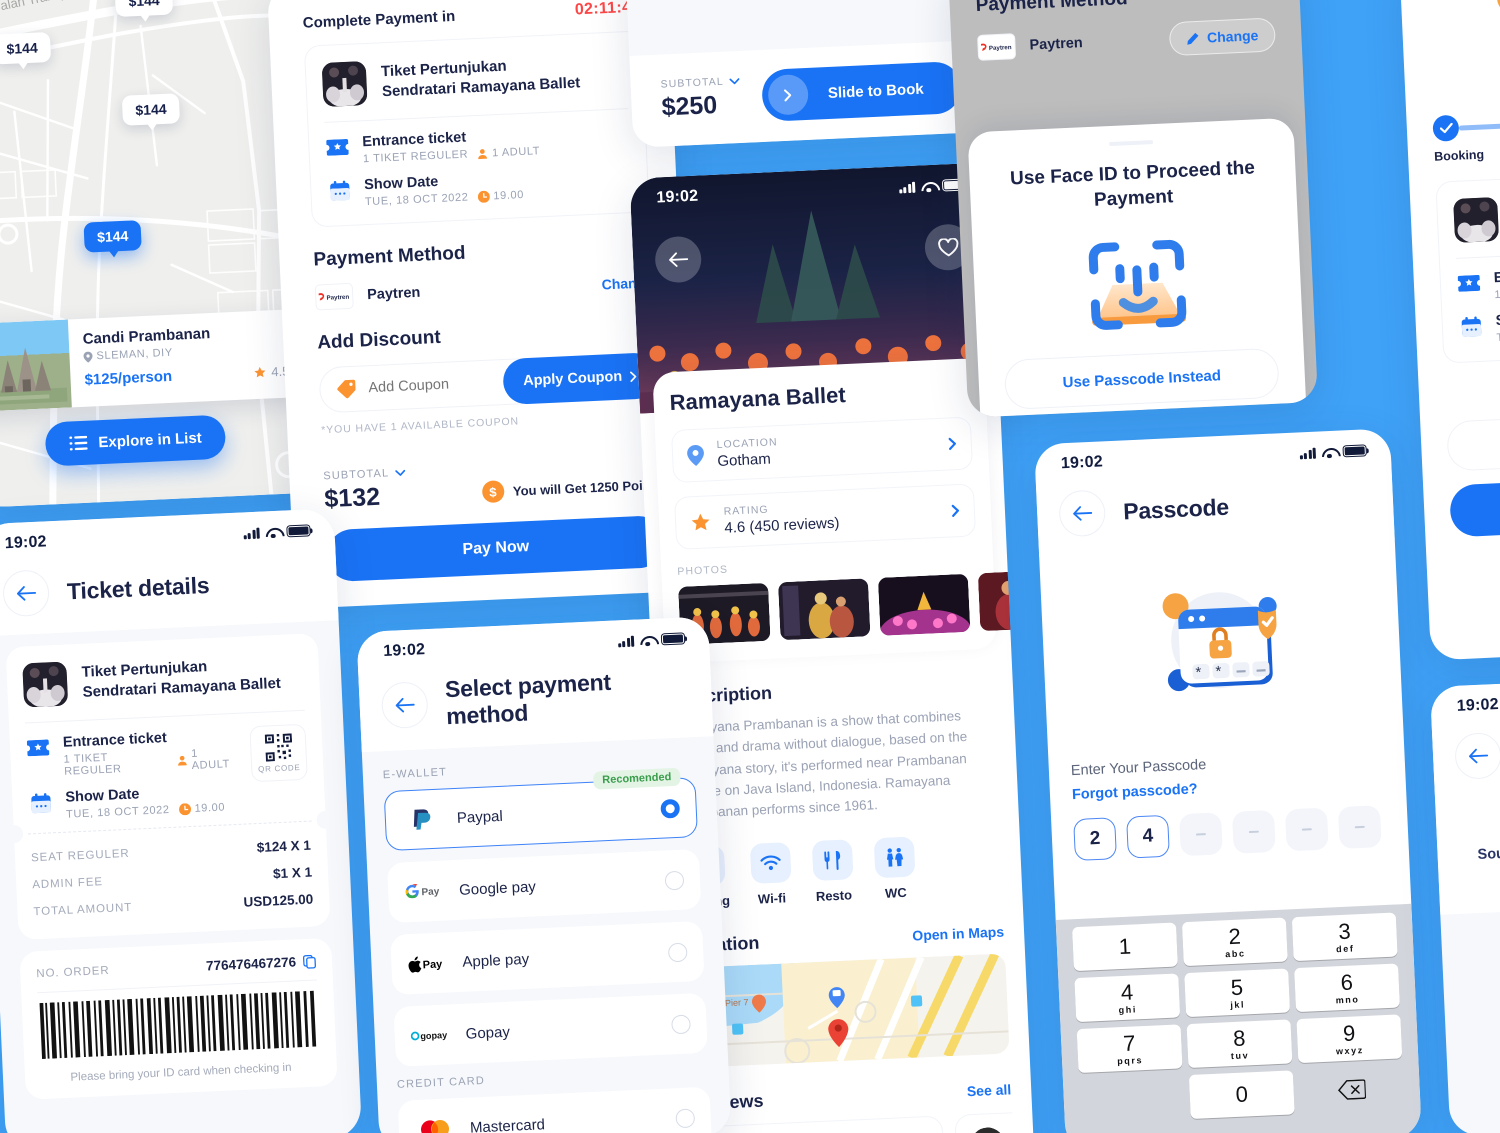  Describe the element at coordinates (1352, 1089) in the screenshot. I see `delete-key` at that location.